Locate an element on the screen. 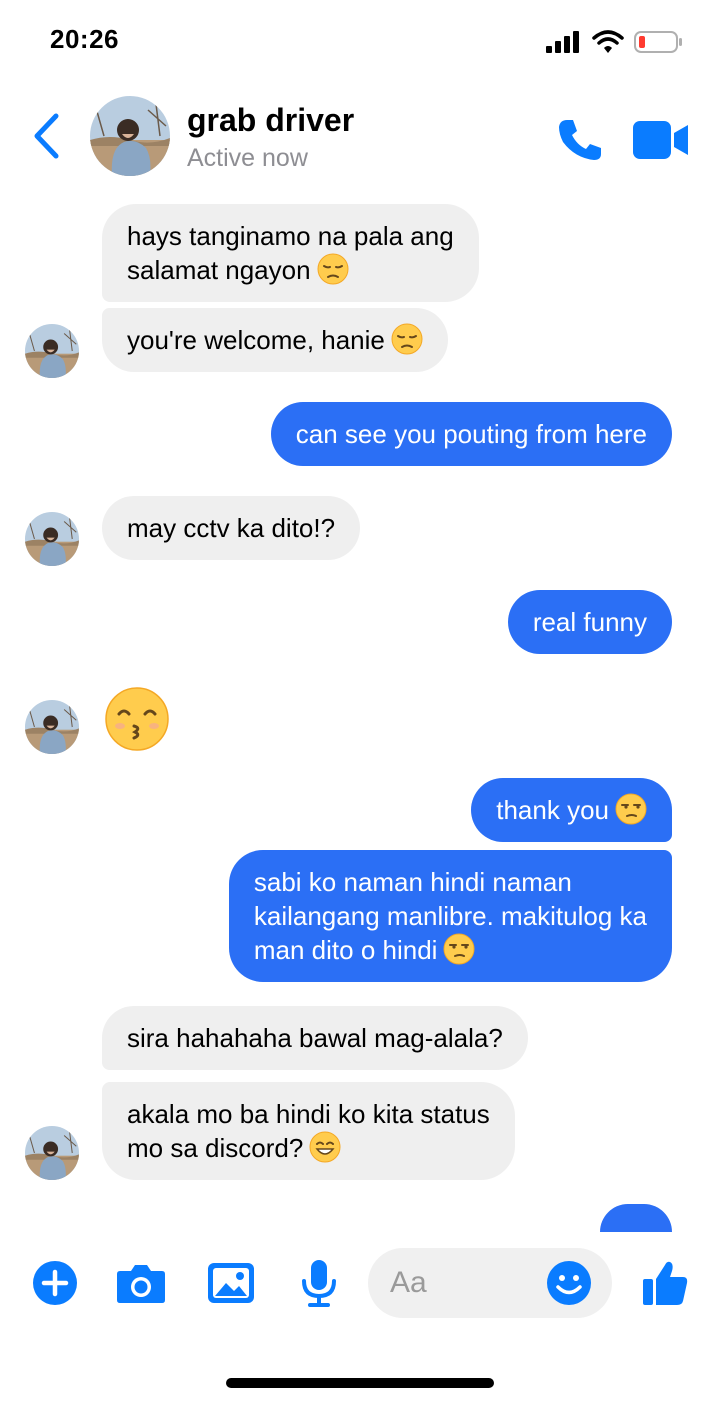 This screenshot has width=720, height=1404. phone-icon is located at coordinates (580, 140).